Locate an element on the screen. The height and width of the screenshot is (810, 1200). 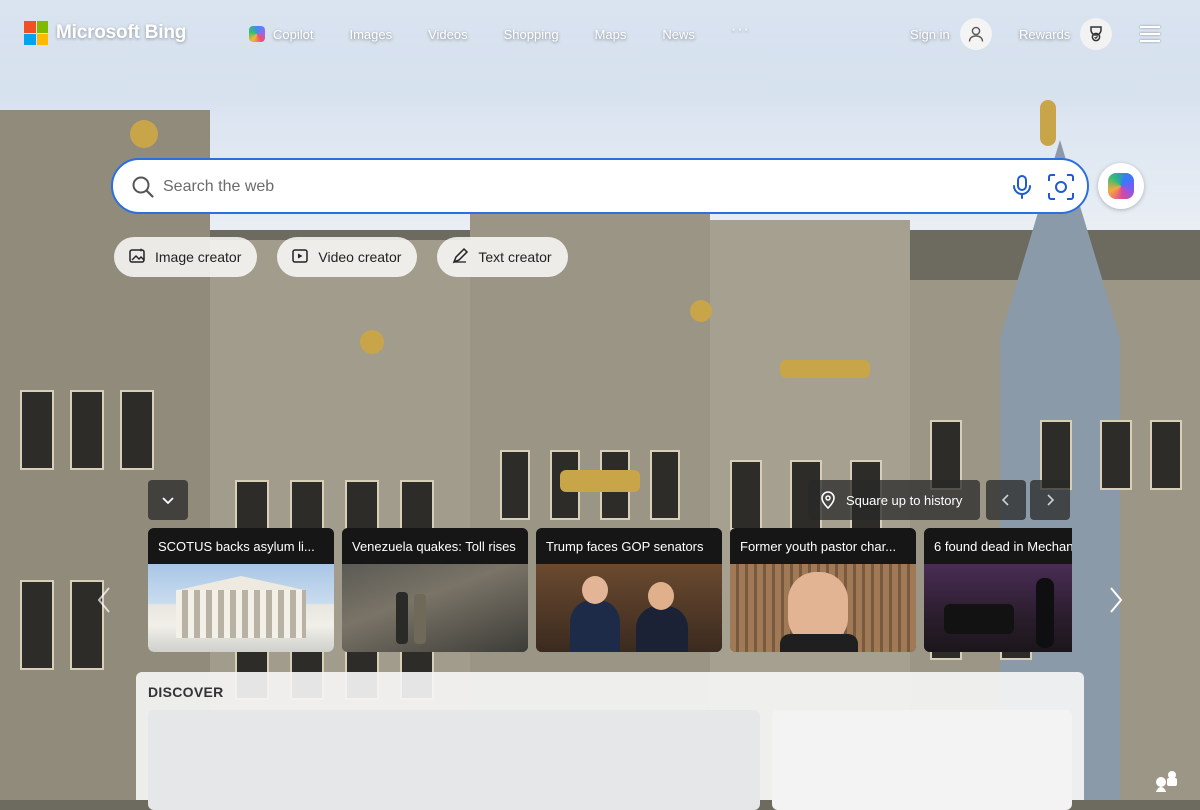
nav-videos: Videos is located at coordinates (448, 34).